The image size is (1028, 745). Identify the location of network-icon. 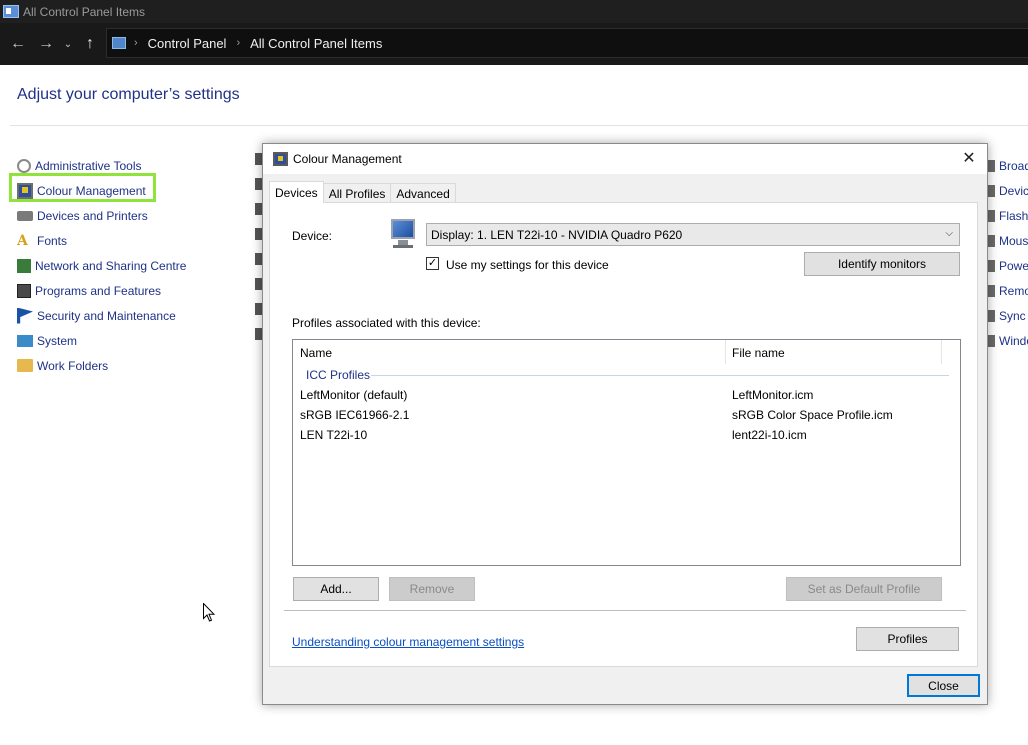
(24, 265).